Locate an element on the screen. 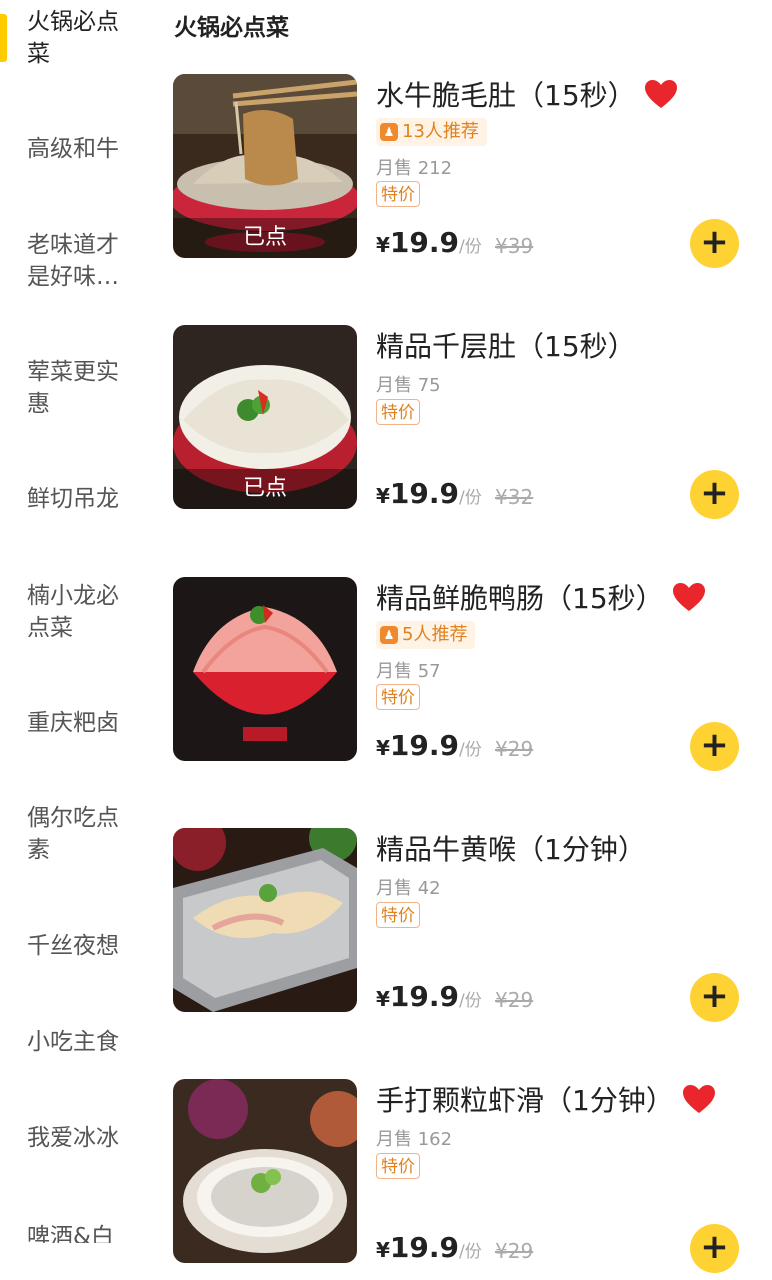 The height and width of the screenshot is (1280, 772). dish-name: 精品牛黄喉（1分钟） is located at coordinates (511, 849).